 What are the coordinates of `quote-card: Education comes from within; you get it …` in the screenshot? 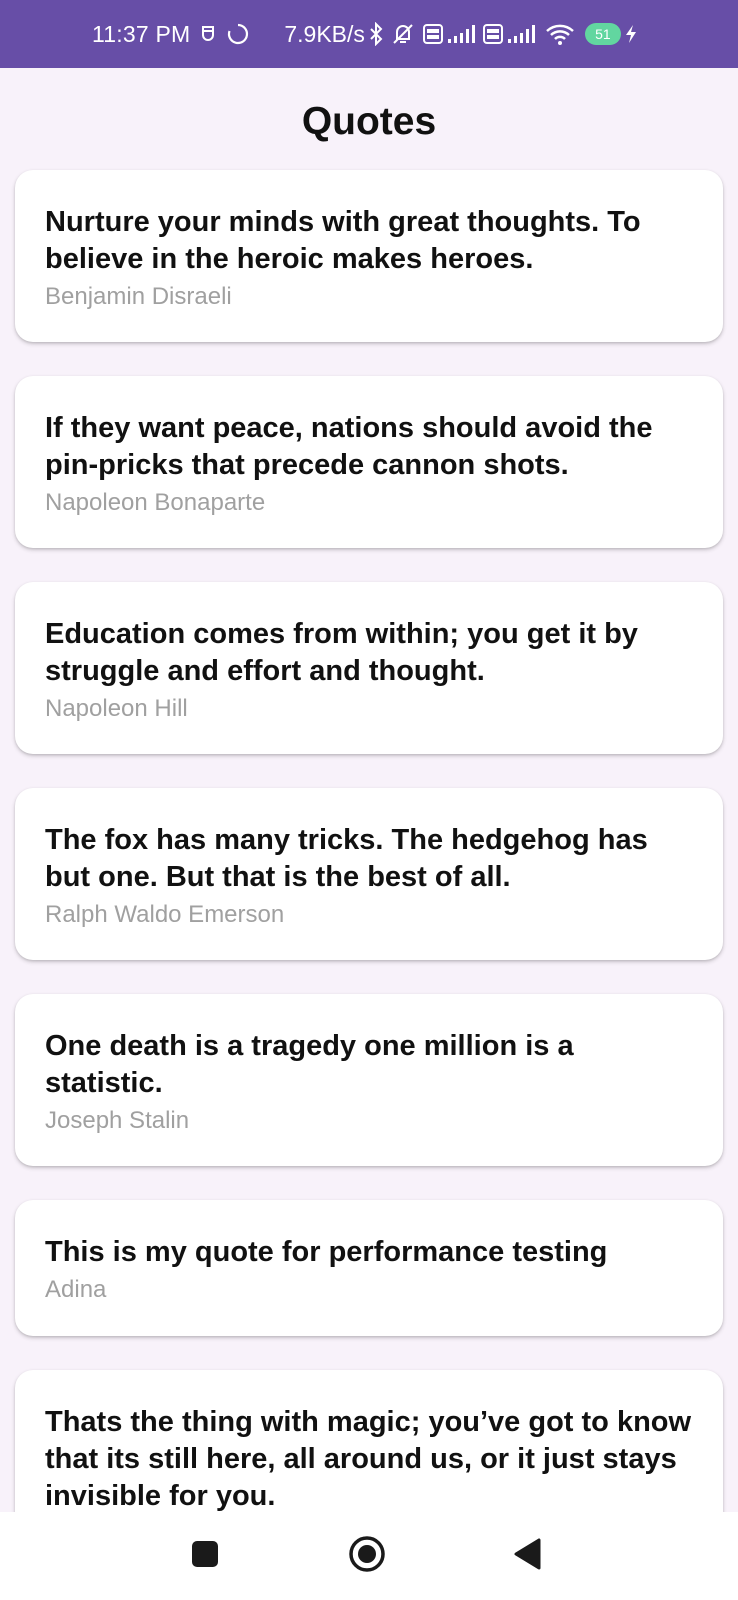 It's located at (369, 668).